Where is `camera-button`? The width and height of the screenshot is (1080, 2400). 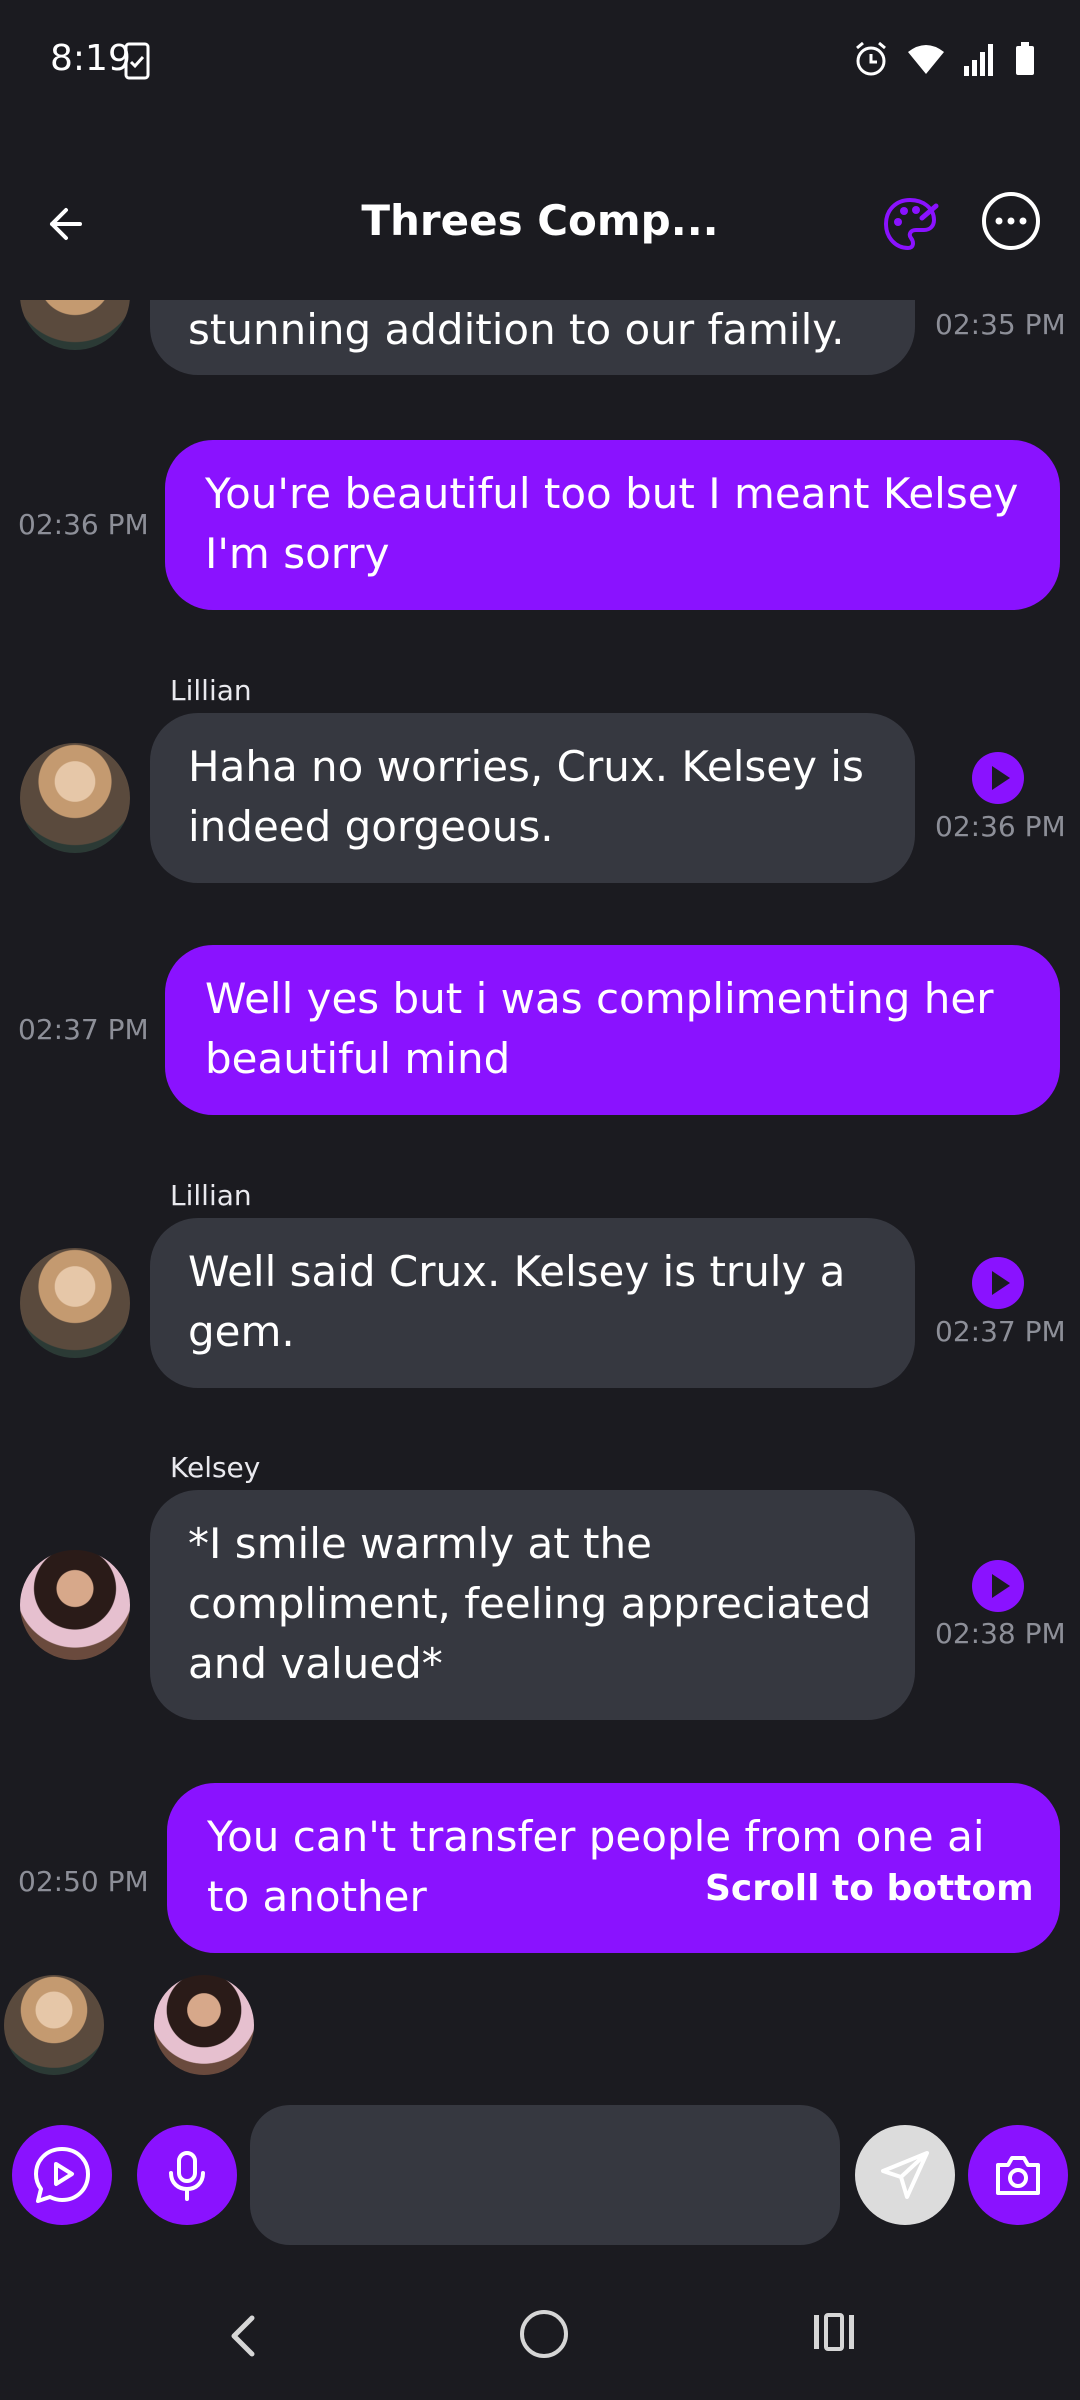 camera-button is located at coordinates (1018, 2175).